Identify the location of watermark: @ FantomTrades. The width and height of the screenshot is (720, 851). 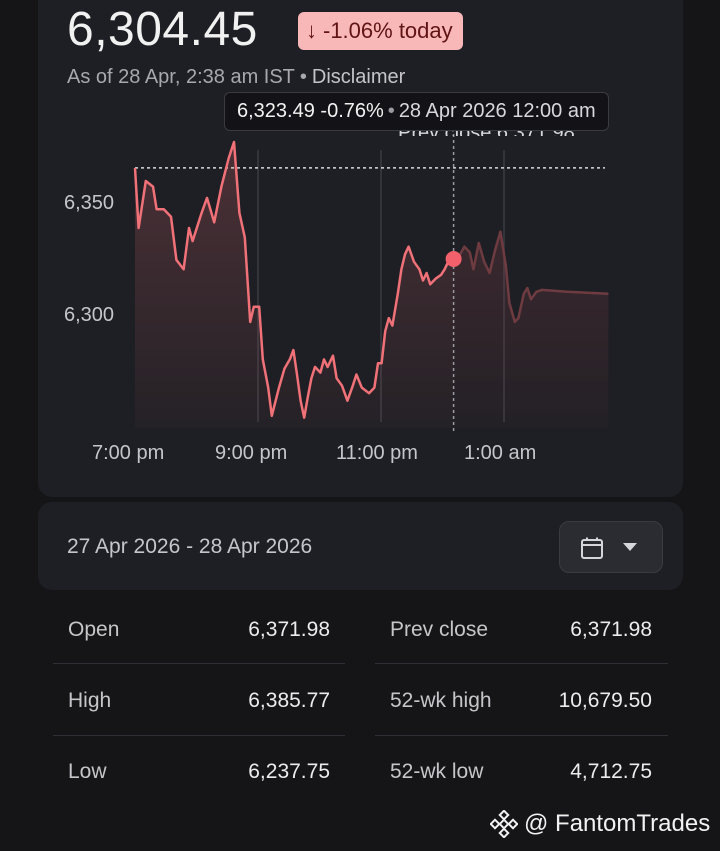
(600, 824).